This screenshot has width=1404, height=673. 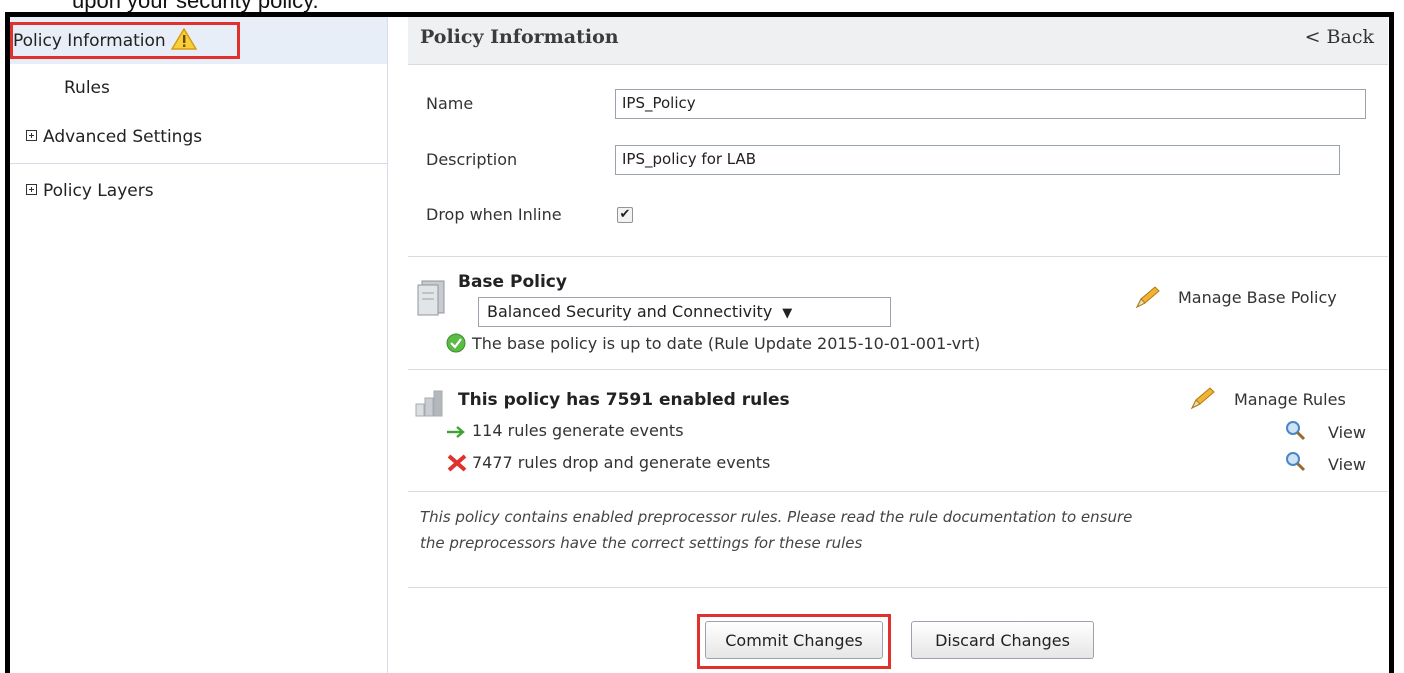 I want to click on description-label: Description, so click(x=472, y=159).